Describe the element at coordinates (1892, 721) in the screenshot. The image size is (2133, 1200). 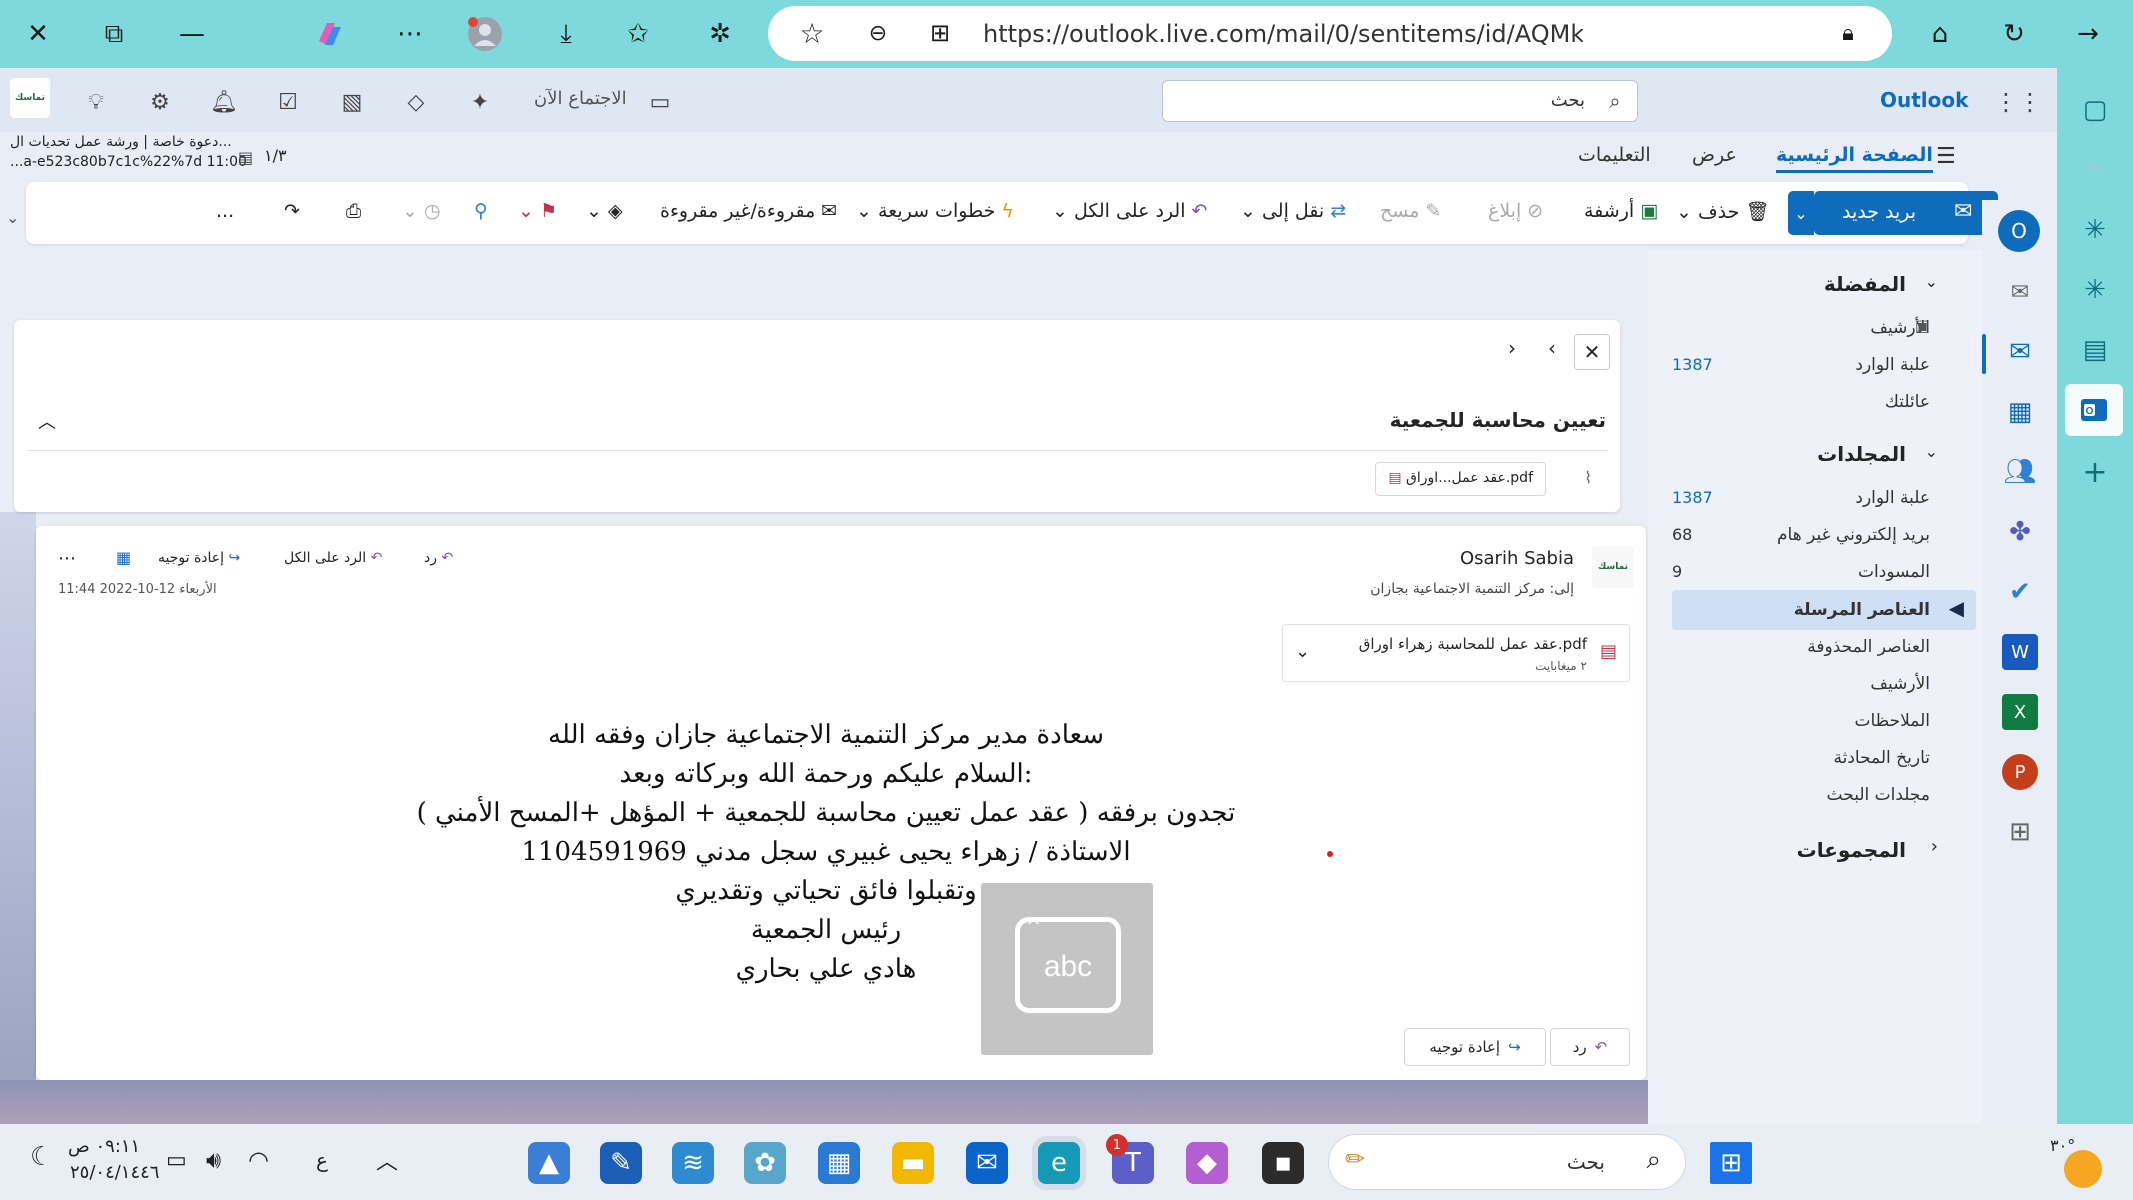
I see `folder-notes: الملاحظات` at that location.